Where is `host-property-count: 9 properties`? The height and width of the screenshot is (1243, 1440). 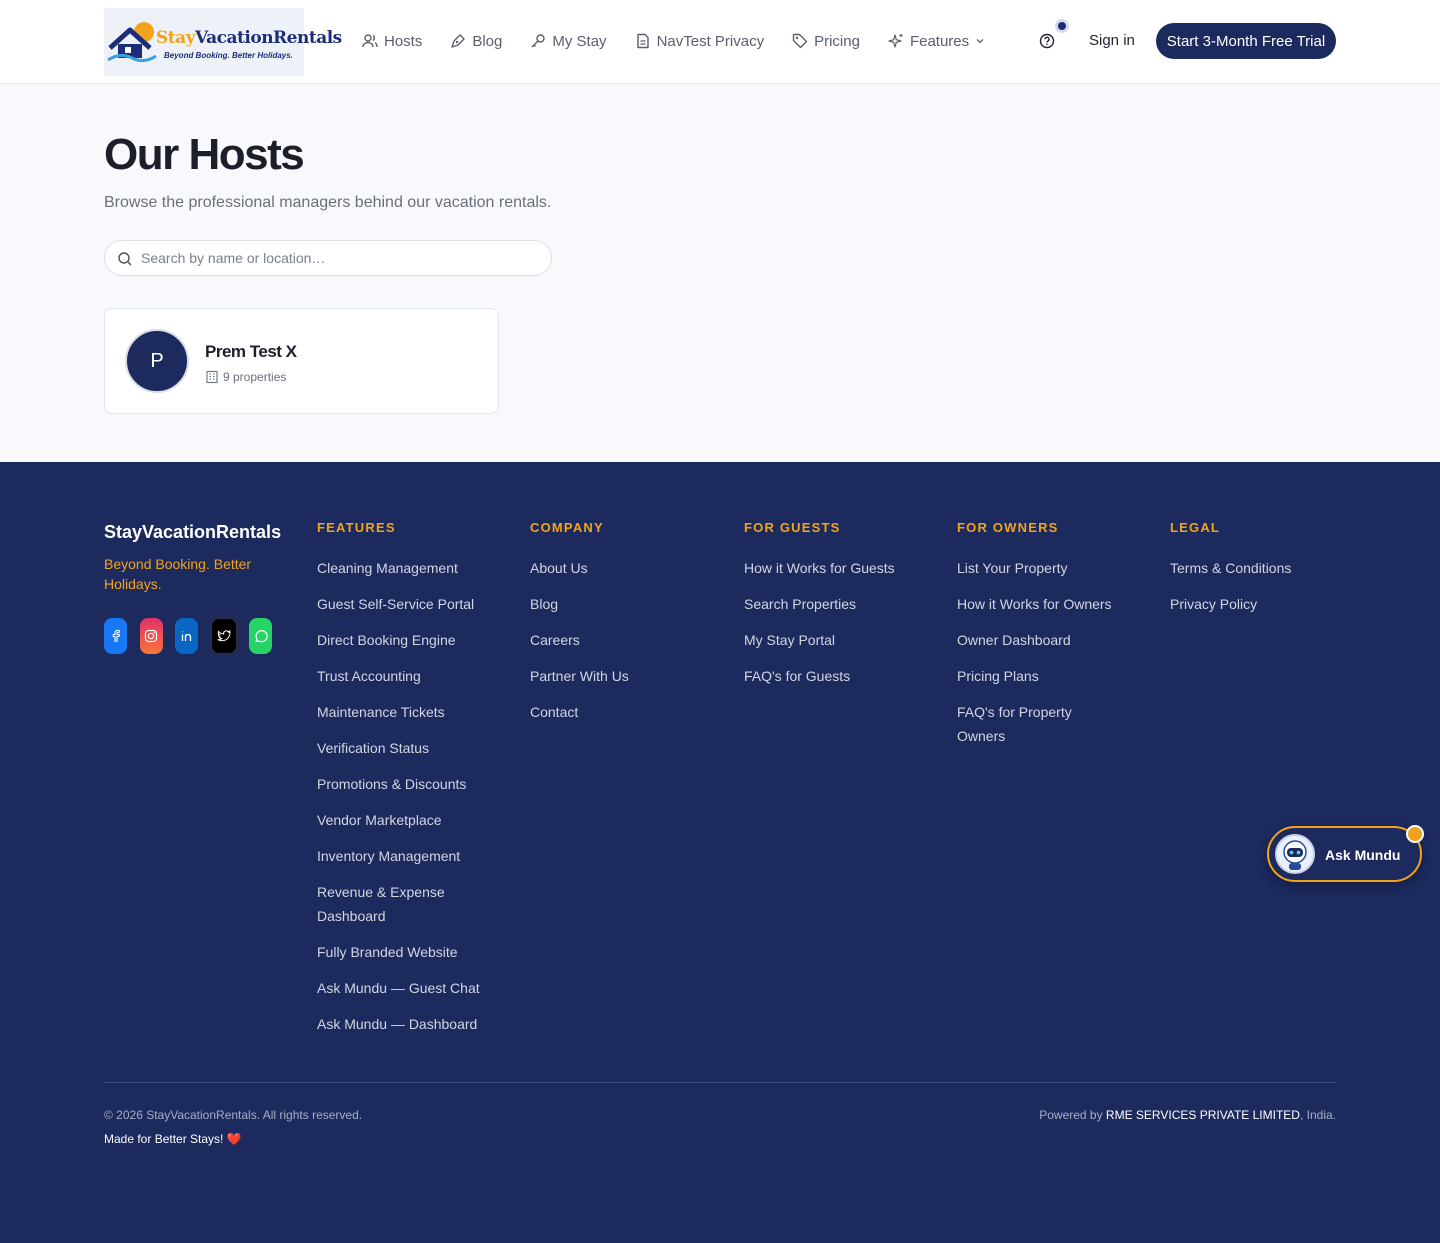
host-property-count: 9 properties is located at coordinates (245, 377).